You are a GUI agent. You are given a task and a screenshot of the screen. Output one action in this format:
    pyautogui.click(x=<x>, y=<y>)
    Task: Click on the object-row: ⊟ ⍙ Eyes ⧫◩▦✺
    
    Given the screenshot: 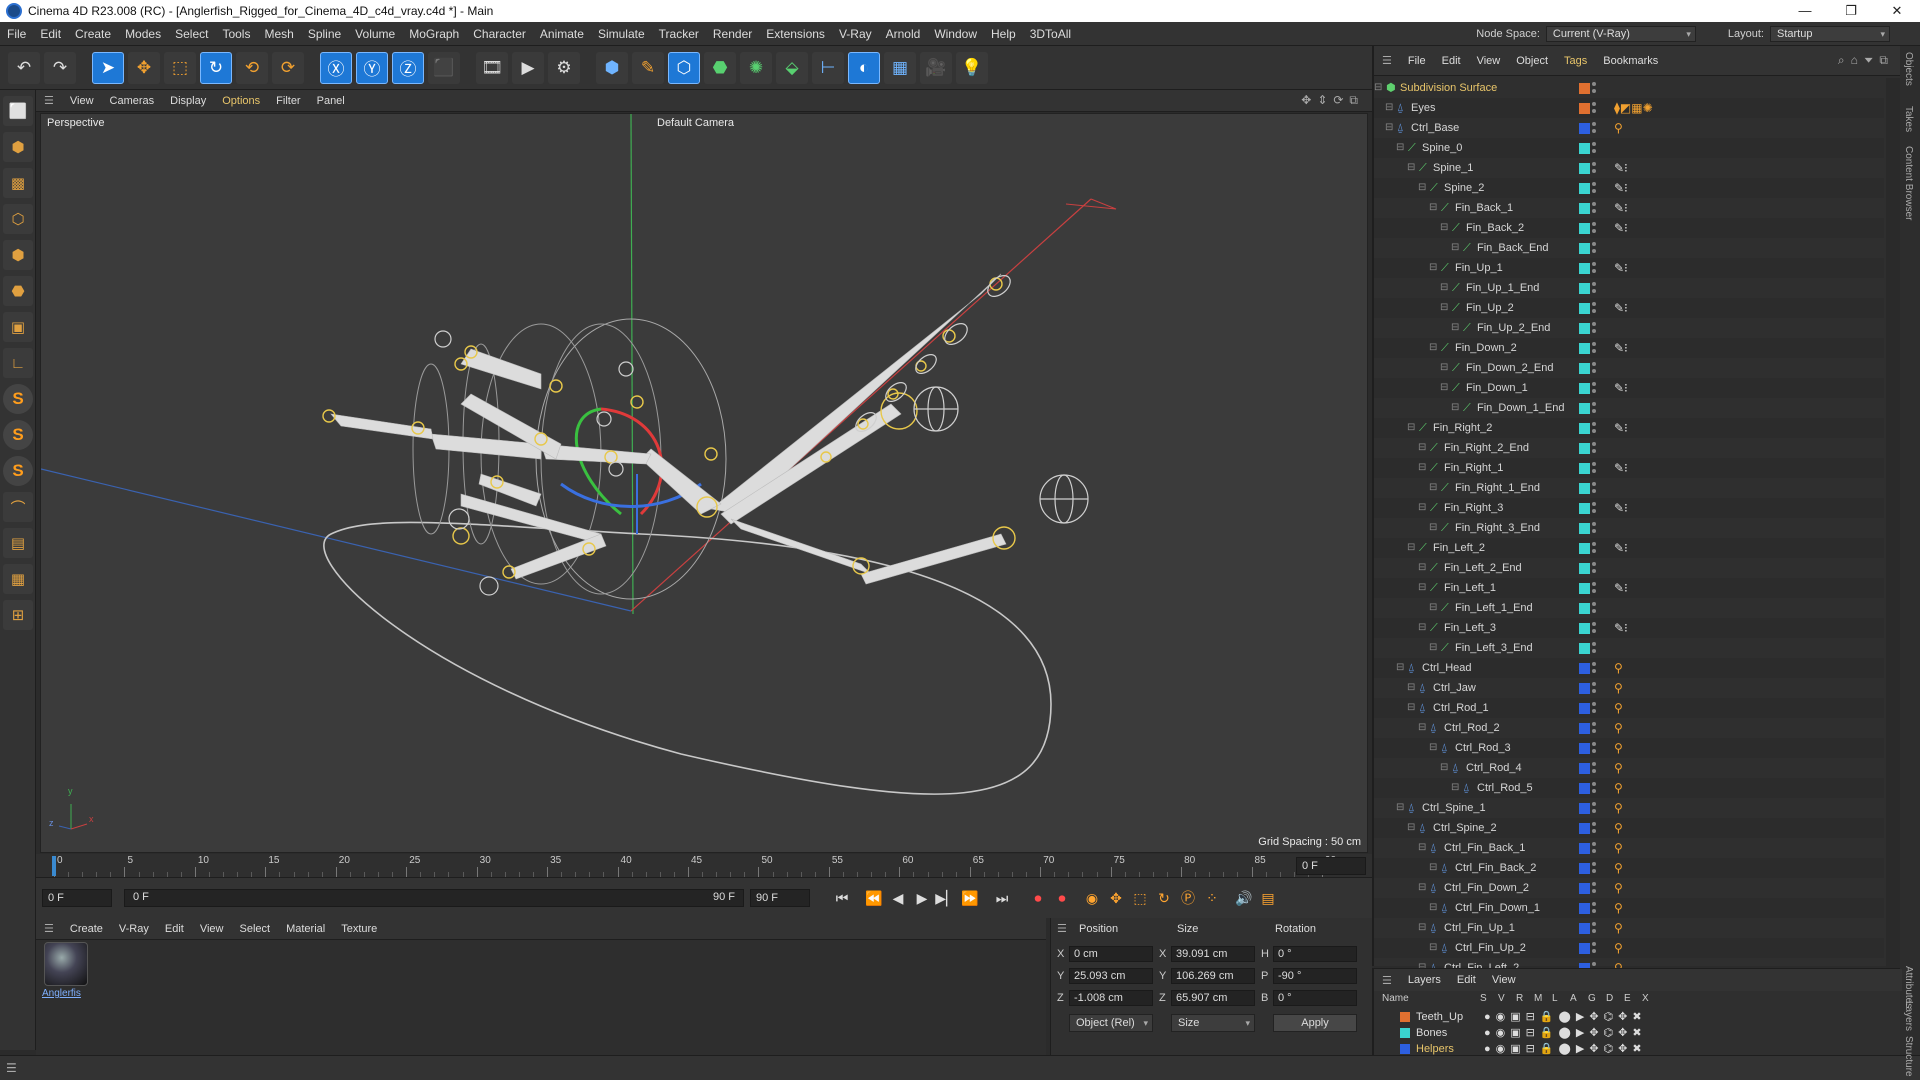 What is the action you would take?
    pyautogui.click(x=1629, y=108)
    